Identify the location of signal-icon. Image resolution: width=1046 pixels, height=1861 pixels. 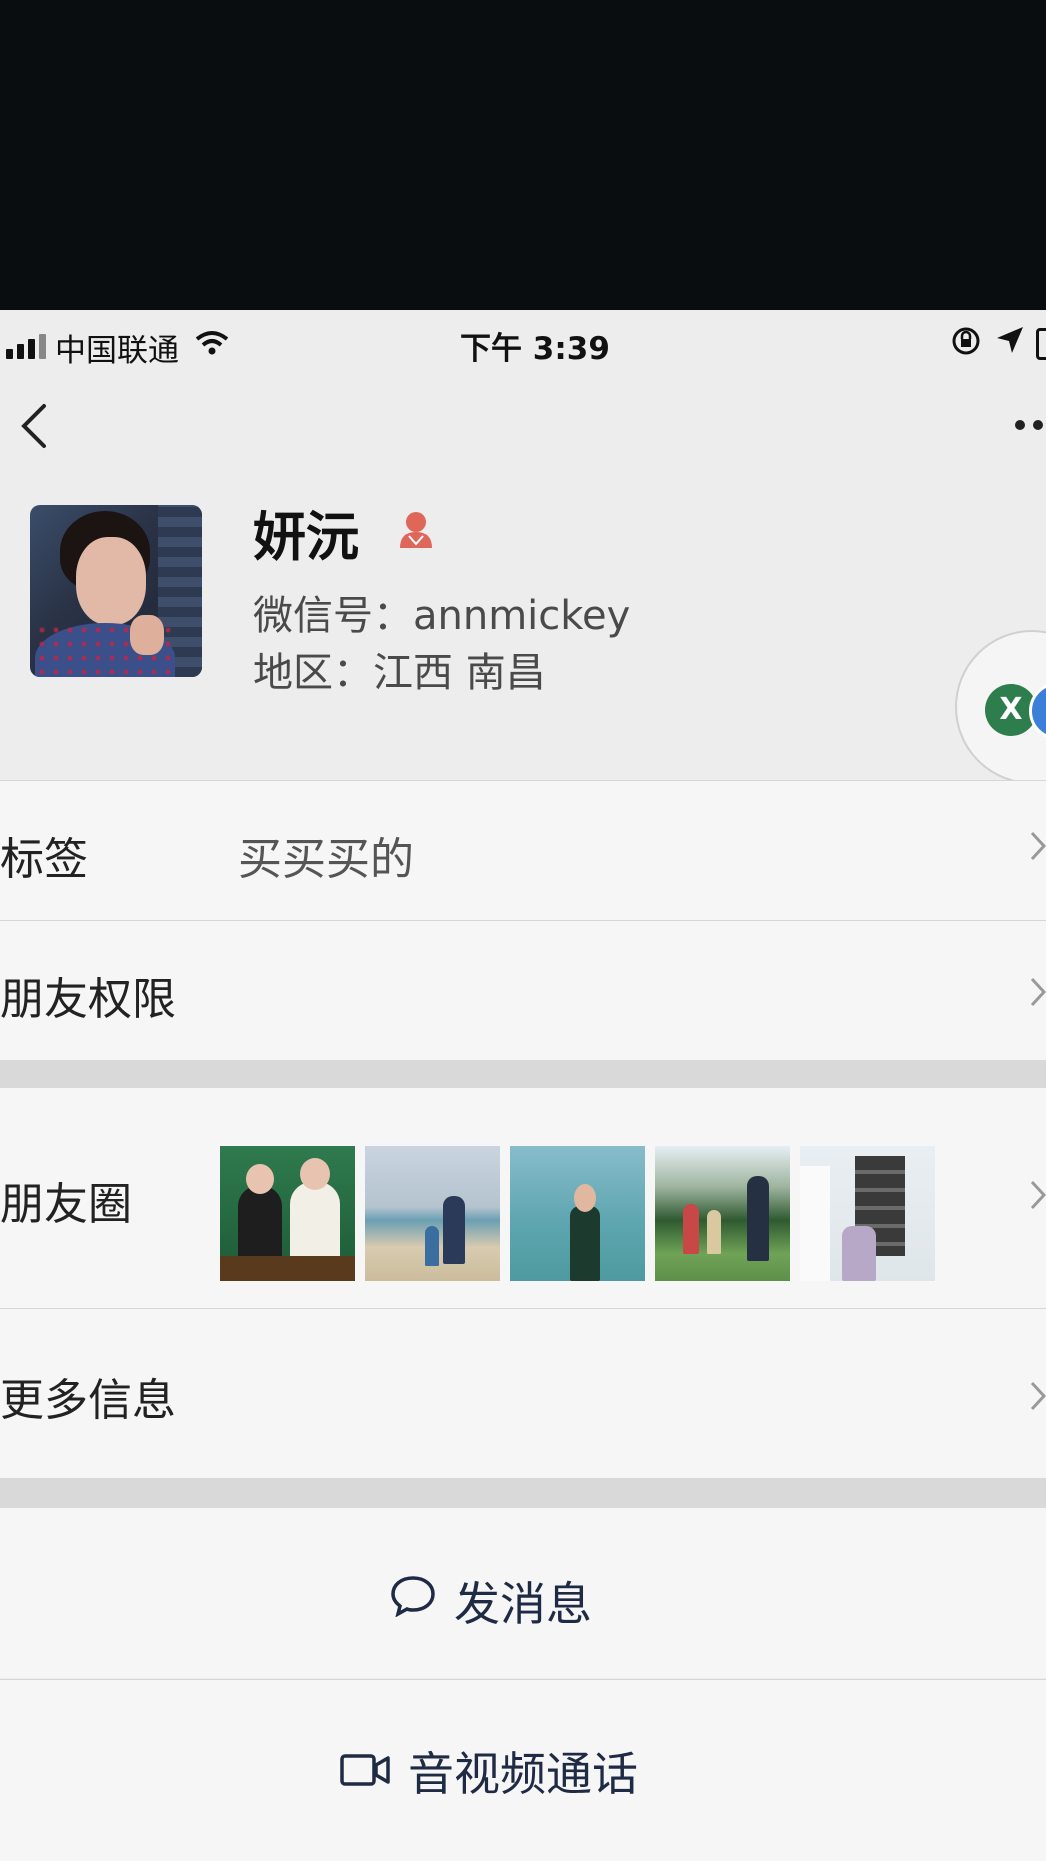
(26, 346).